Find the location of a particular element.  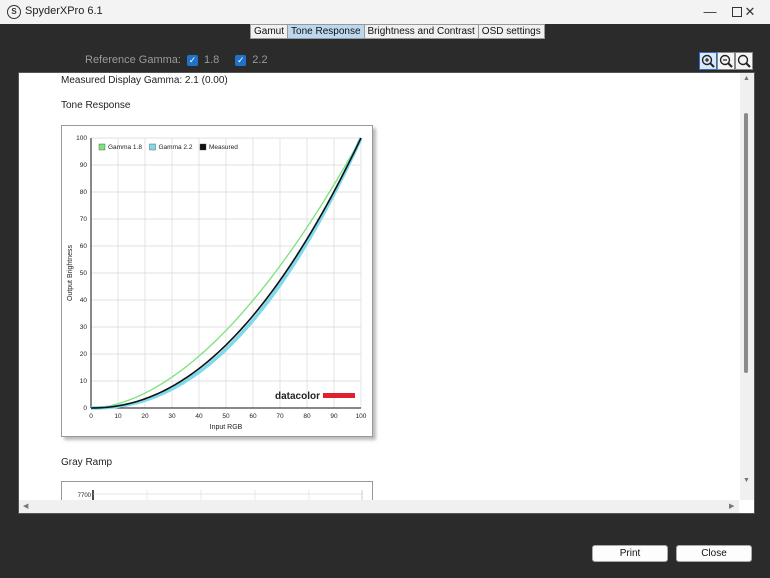

x-tick-label: 60 is located at coordinates (253, 416).